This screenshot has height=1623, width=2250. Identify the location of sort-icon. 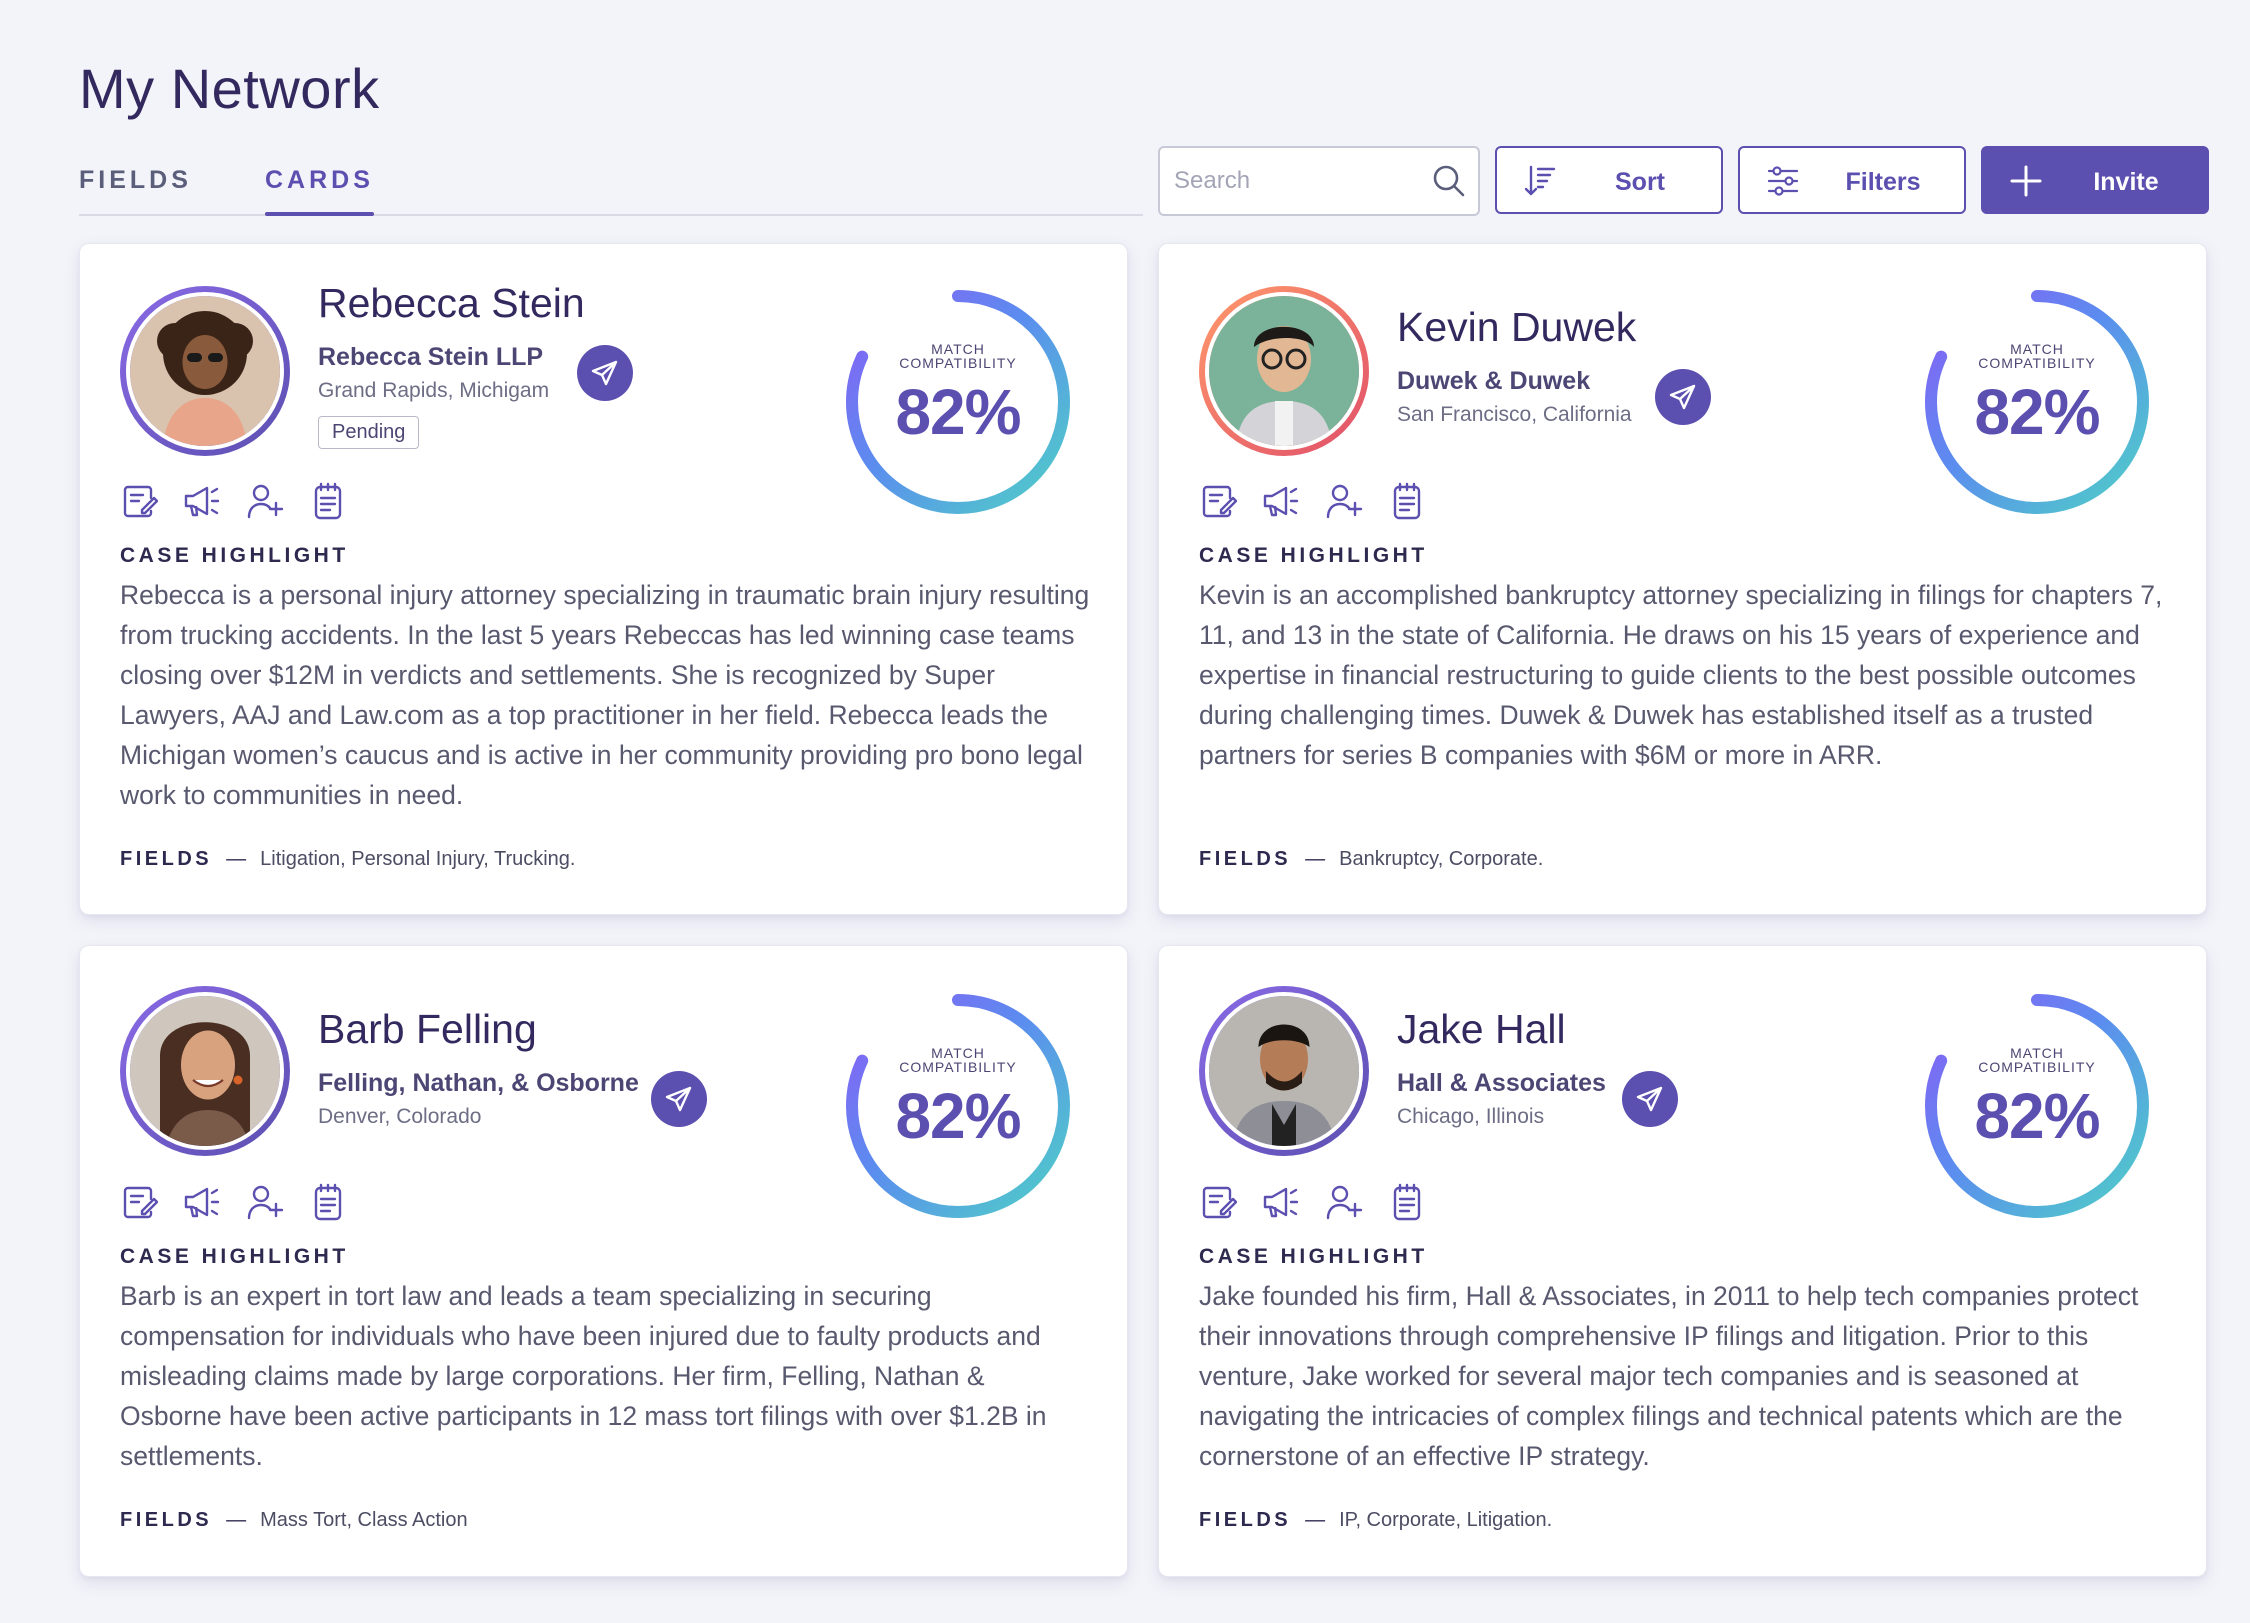
(1540, 180).